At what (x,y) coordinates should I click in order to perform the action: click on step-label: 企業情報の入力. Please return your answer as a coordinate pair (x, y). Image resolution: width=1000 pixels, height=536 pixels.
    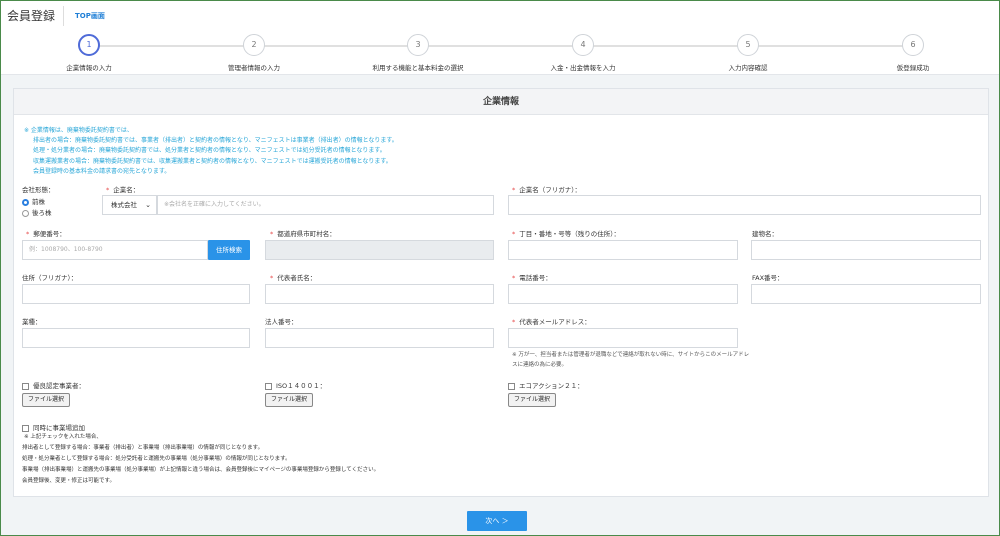
    Looking at the image, I should click on (89, 68).